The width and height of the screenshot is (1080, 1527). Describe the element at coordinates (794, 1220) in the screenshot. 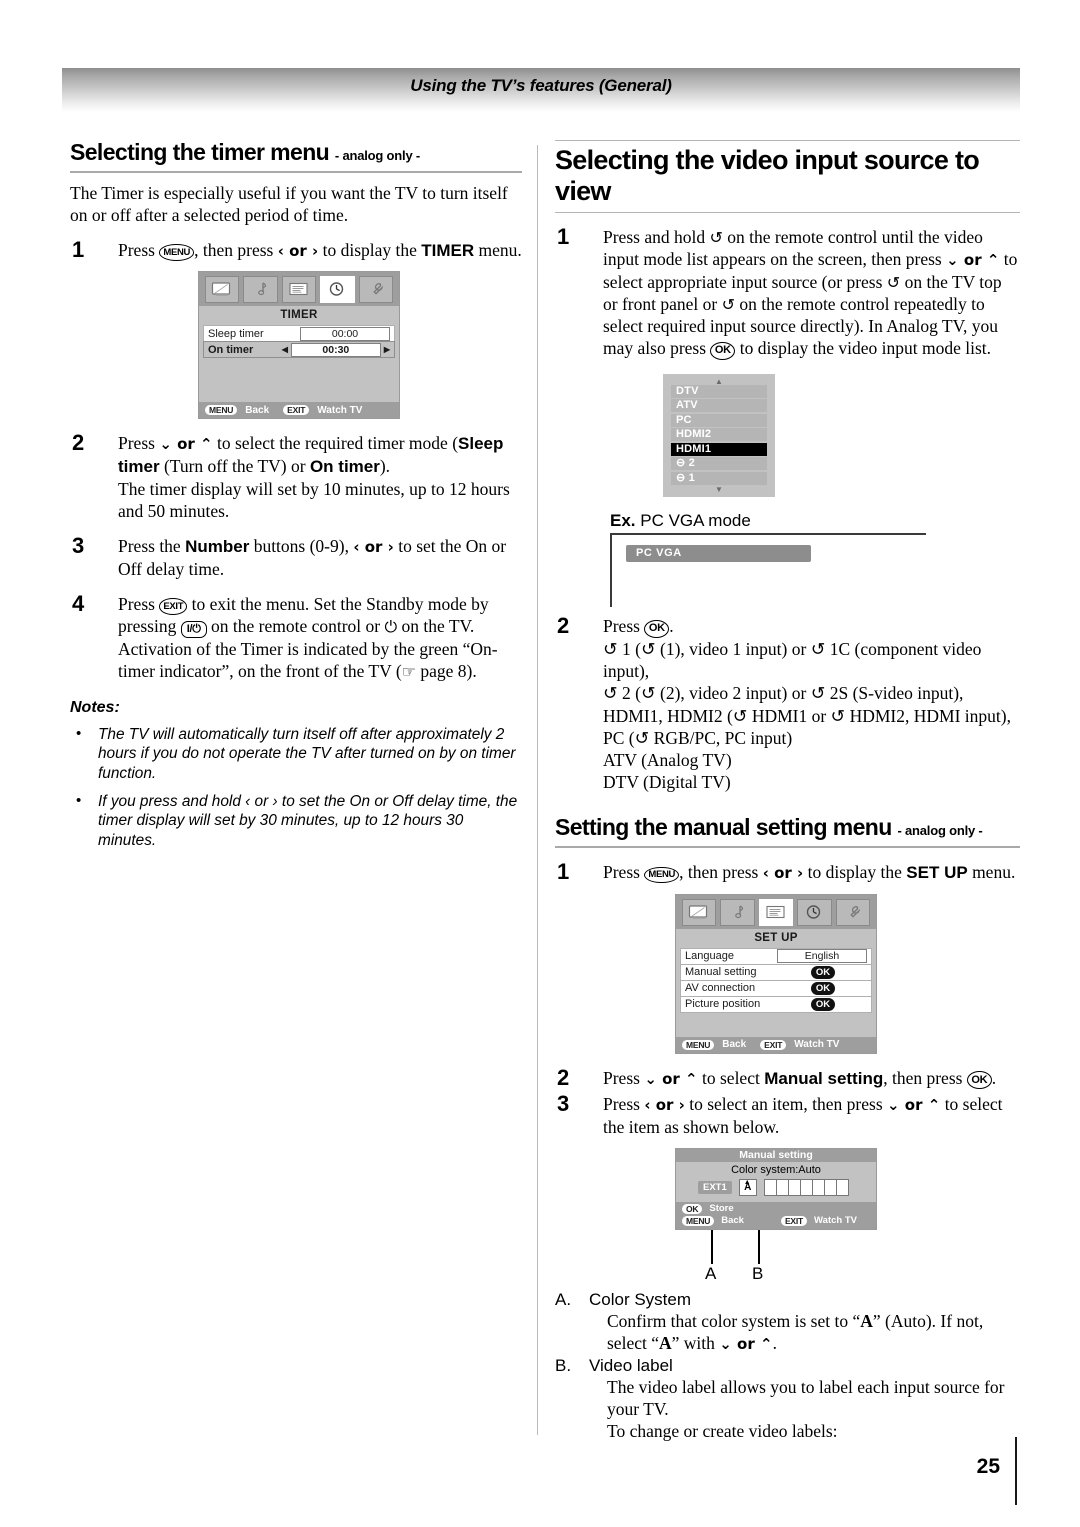

I see `exit-key-badge: EXIT` at that location.